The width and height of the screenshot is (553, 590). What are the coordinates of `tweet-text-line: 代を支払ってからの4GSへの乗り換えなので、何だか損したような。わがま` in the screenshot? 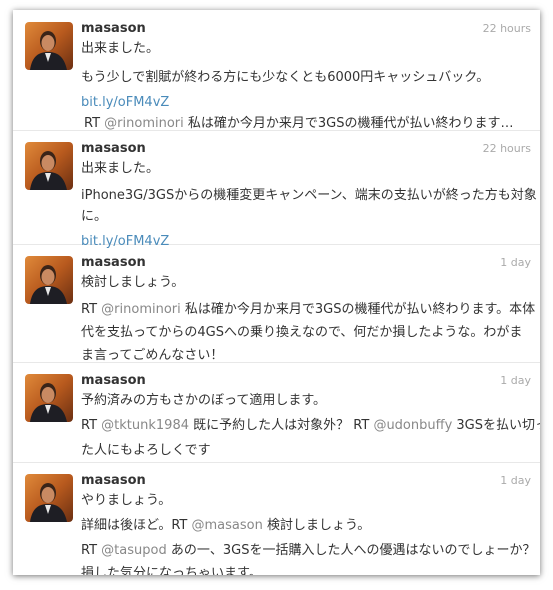 It's located at (306, 332).